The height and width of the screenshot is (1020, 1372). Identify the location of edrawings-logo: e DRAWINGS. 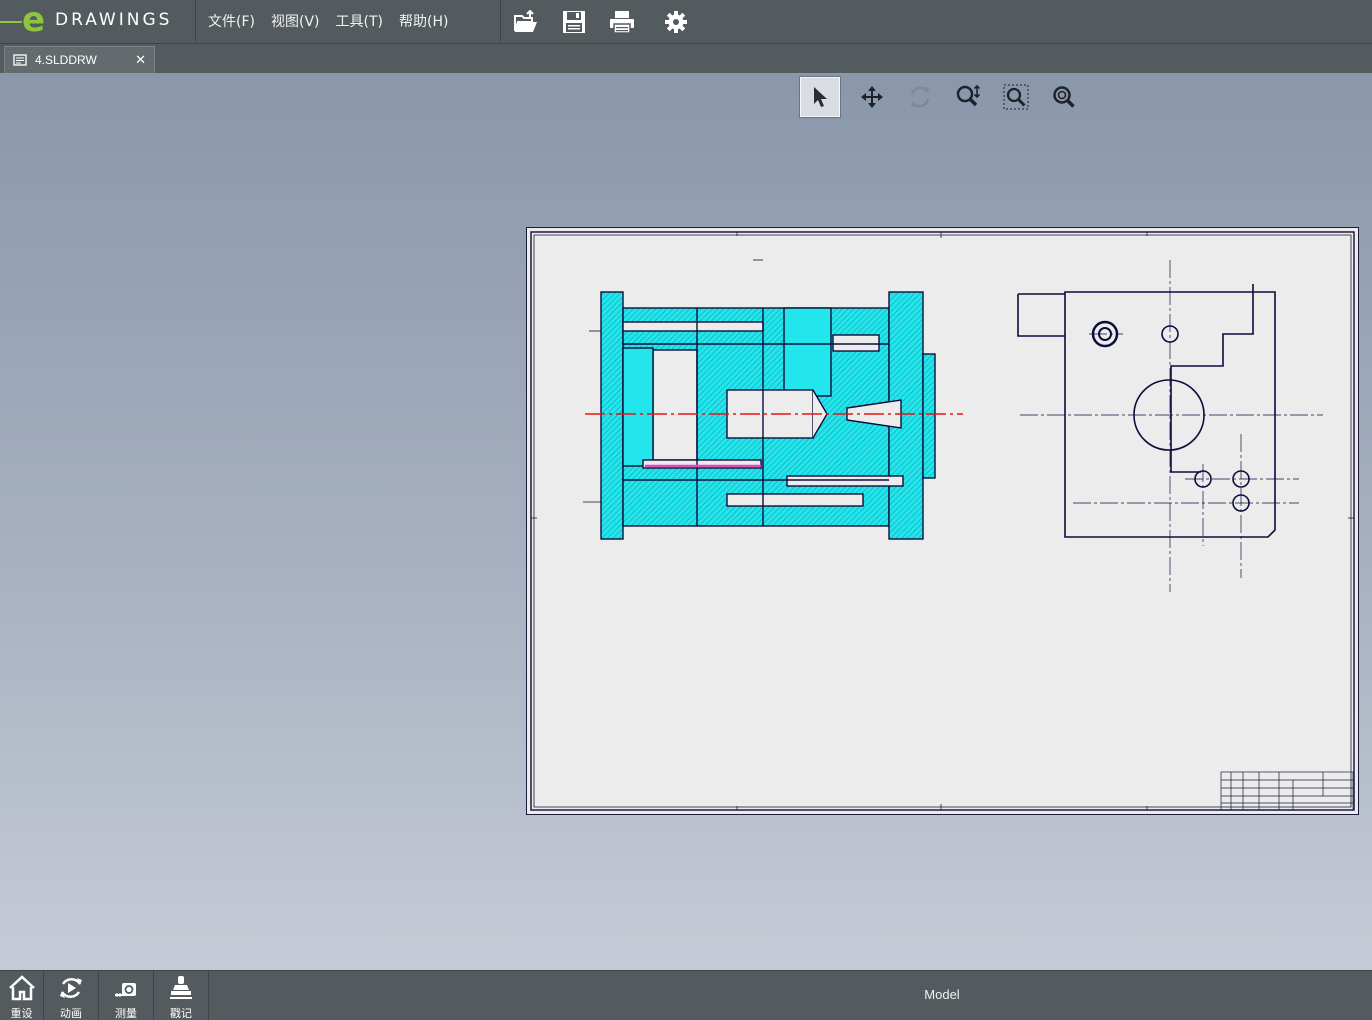
(98, 22).